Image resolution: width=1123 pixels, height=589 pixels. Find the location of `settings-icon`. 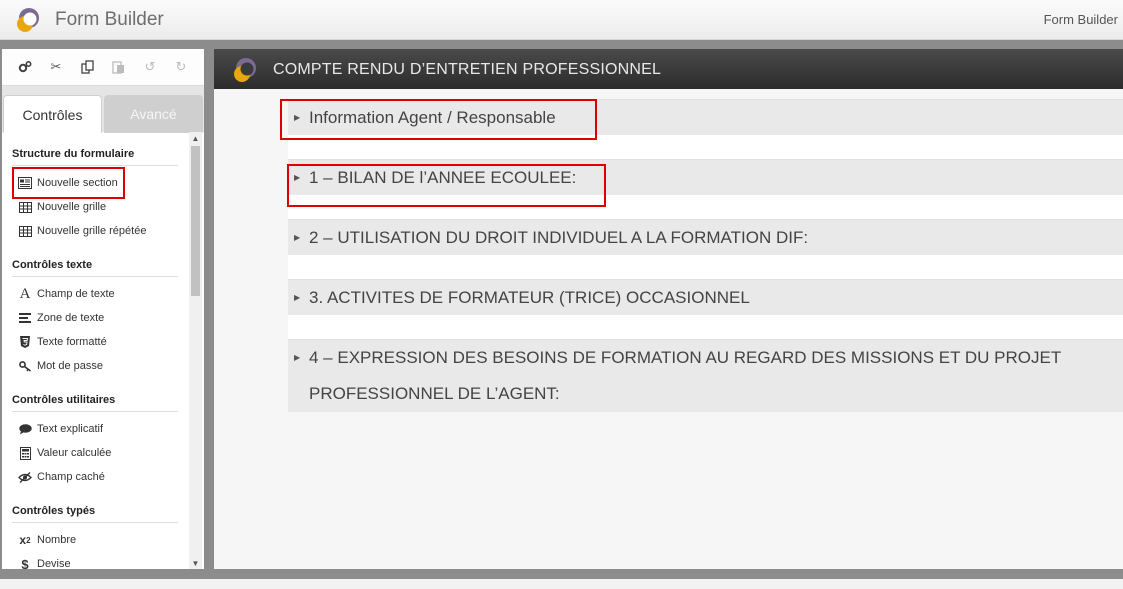

settings-icon is located at coordinates (25, 67).